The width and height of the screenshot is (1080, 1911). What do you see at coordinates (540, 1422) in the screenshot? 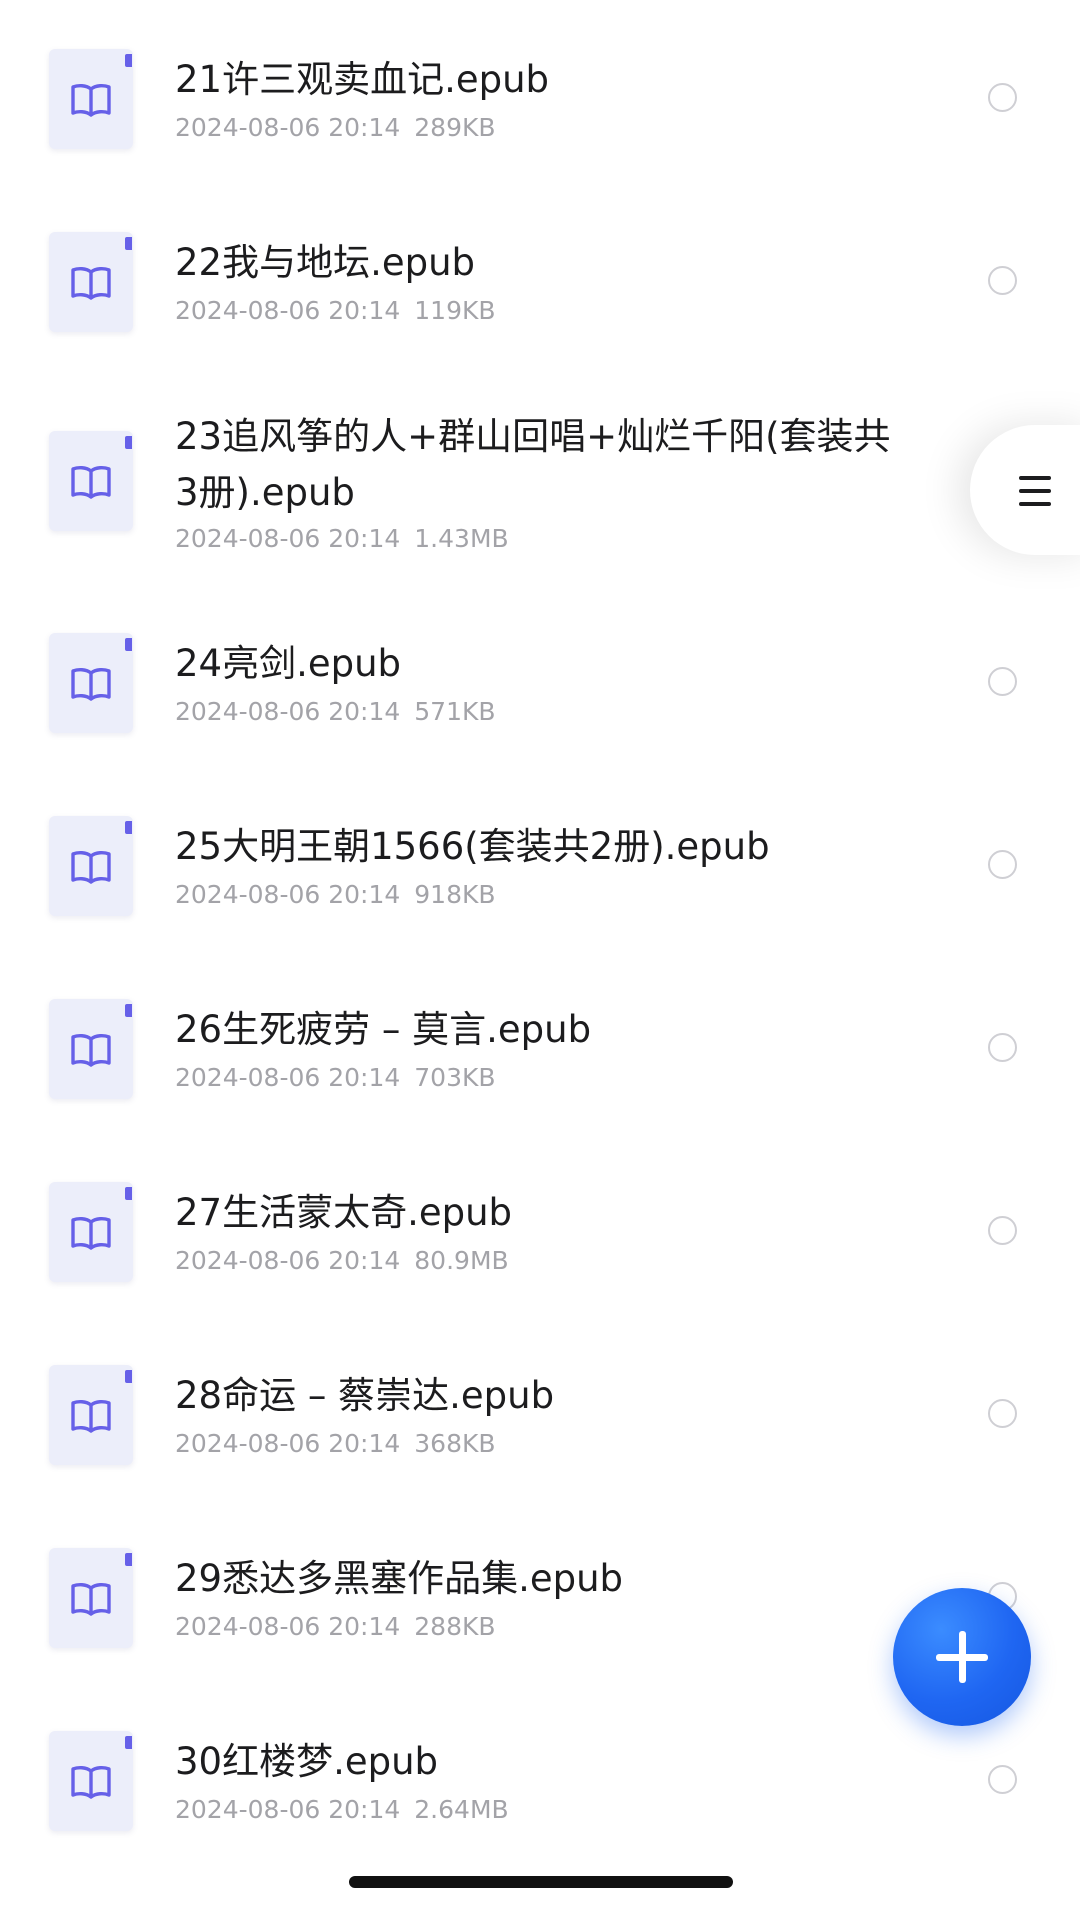
I see `file-row: 28命运 – 蔡崇达.epub 2024-08-06 20:14 368KB` at bounding box center [540, 1422].